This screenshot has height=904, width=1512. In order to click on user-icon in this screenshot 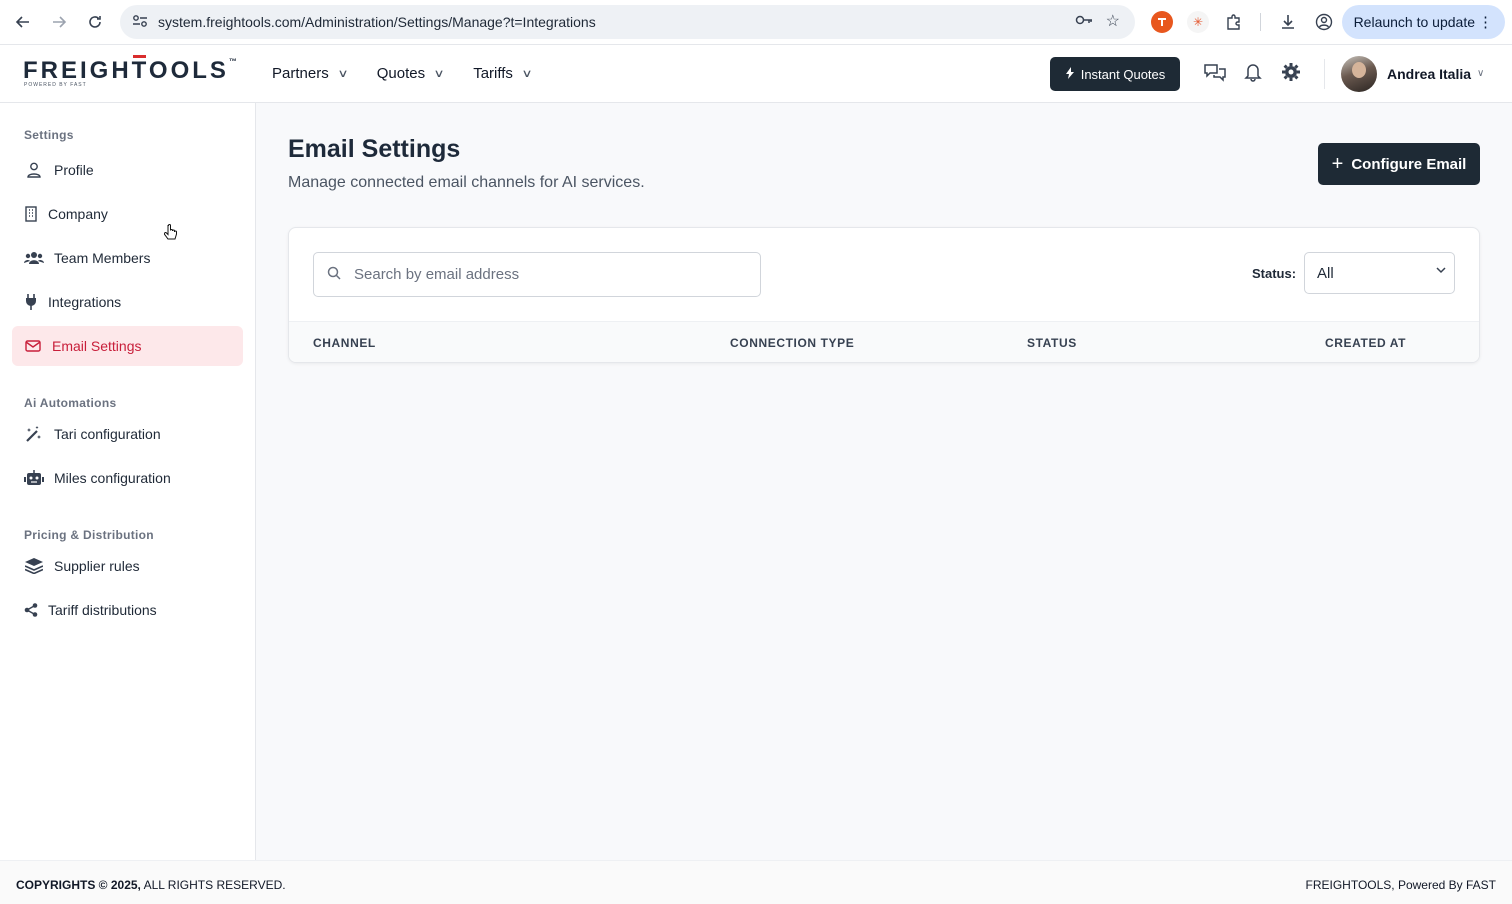, I will do `click(34, 170)`.